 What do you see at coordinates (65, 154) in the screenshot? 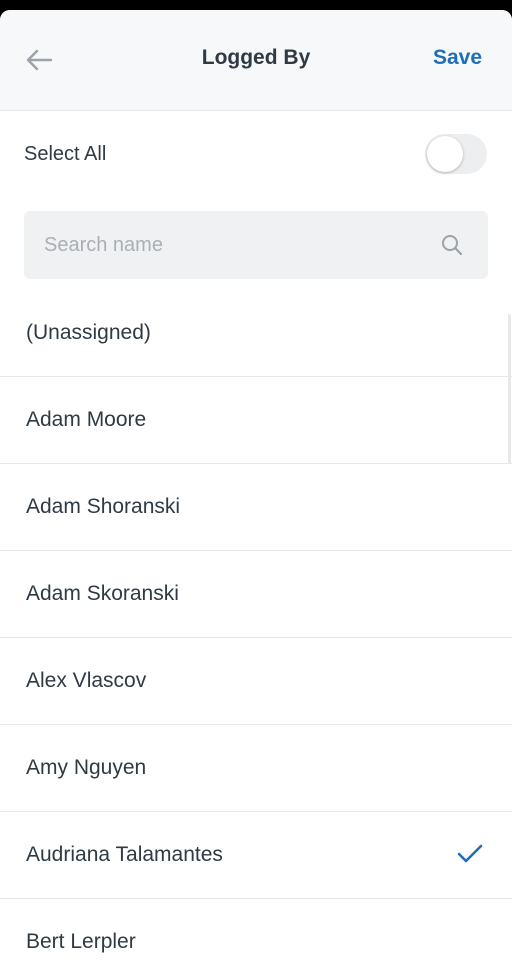
I see `select-all-label: Select All` at bounding box center [65, 154].